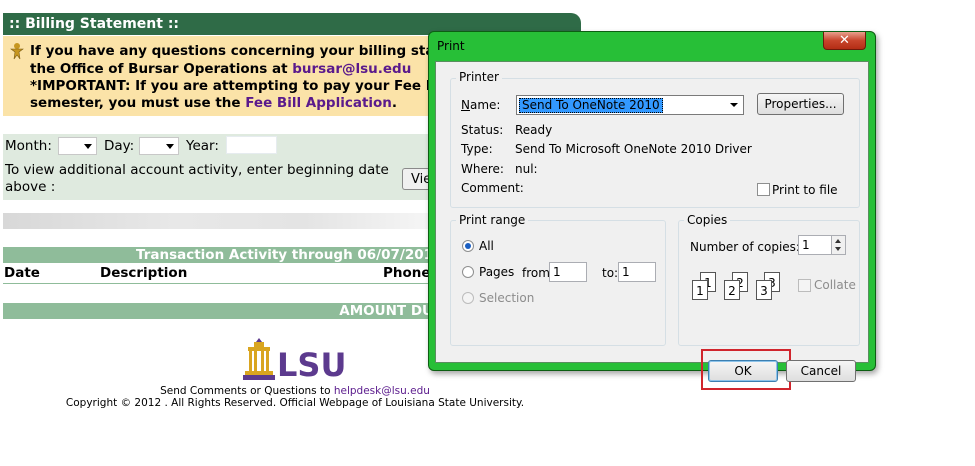  Describe the element at coordinates (468, 298) in the screenshot. I see `selection-radio` at that location.